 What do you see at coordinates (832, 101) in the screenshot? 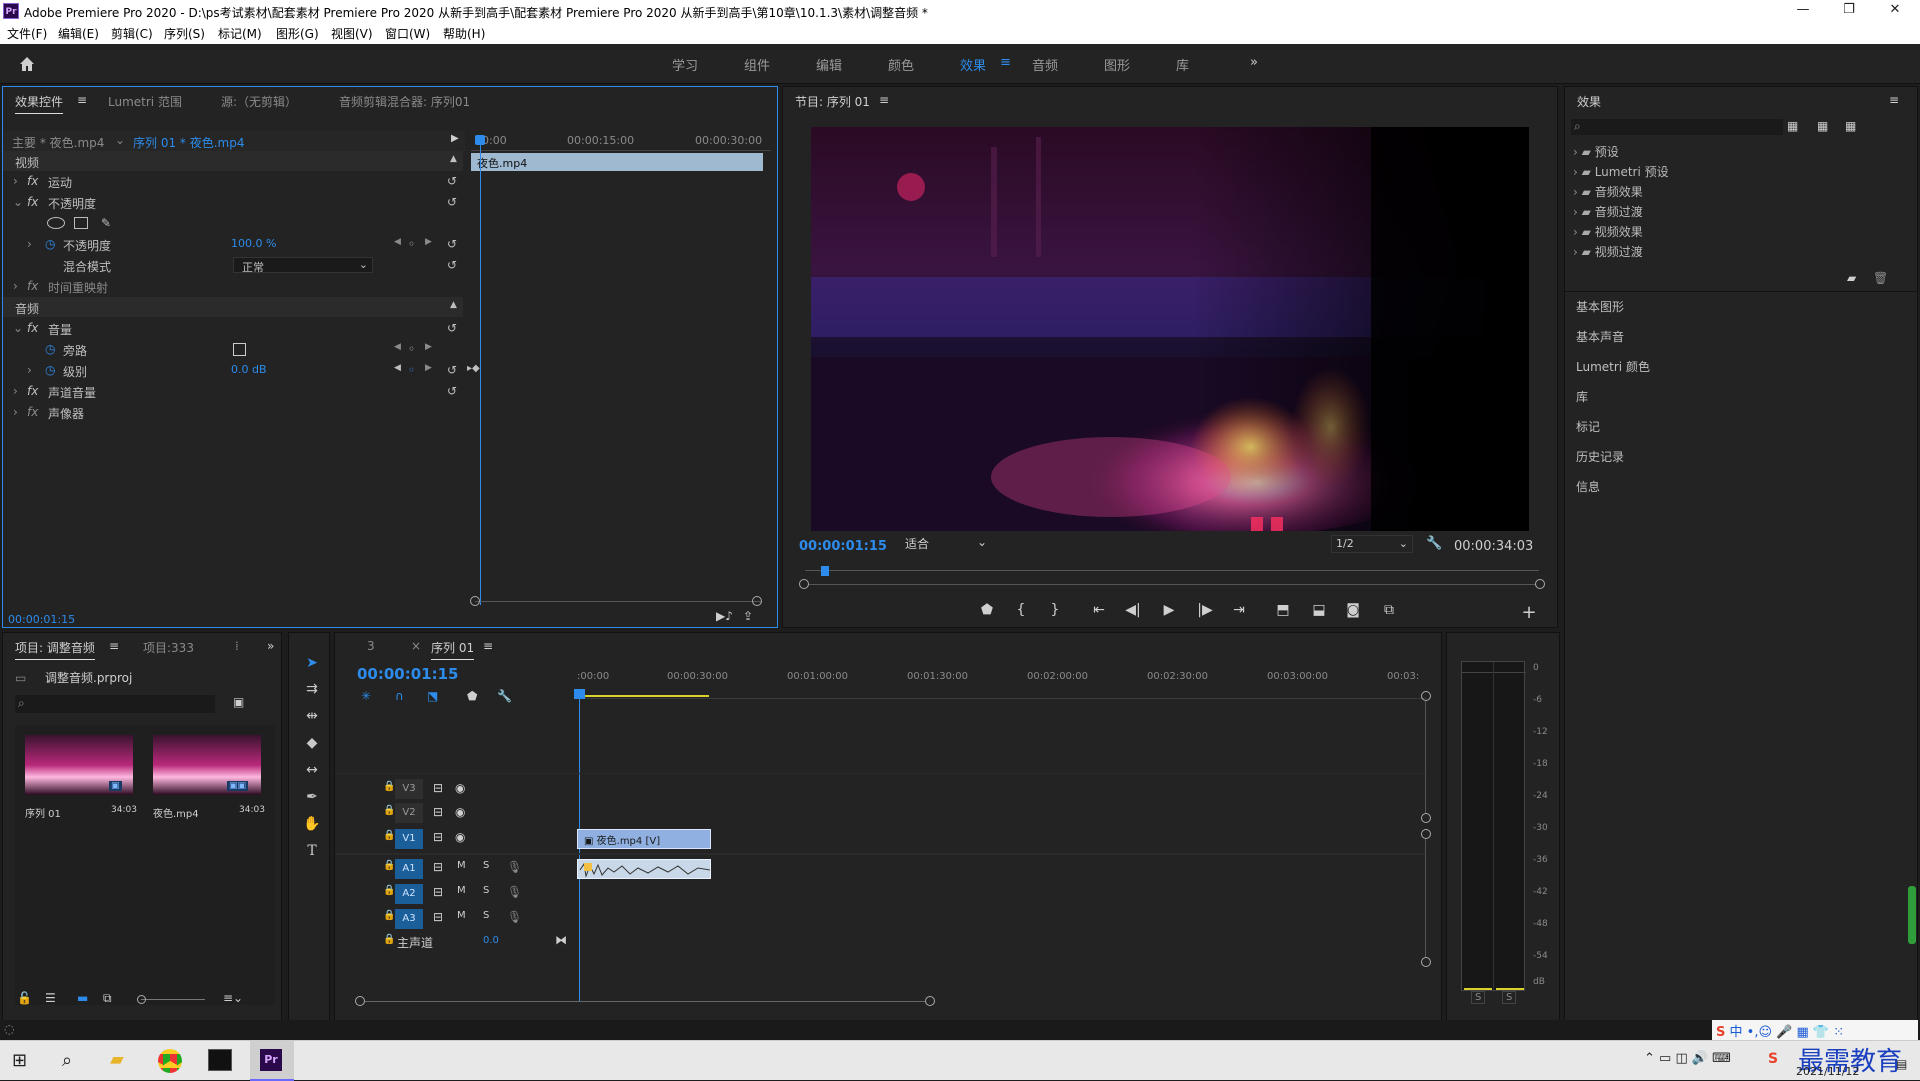
I see `program-monitor-title: 节目: 序列 01` at bounding box center [832, 101].